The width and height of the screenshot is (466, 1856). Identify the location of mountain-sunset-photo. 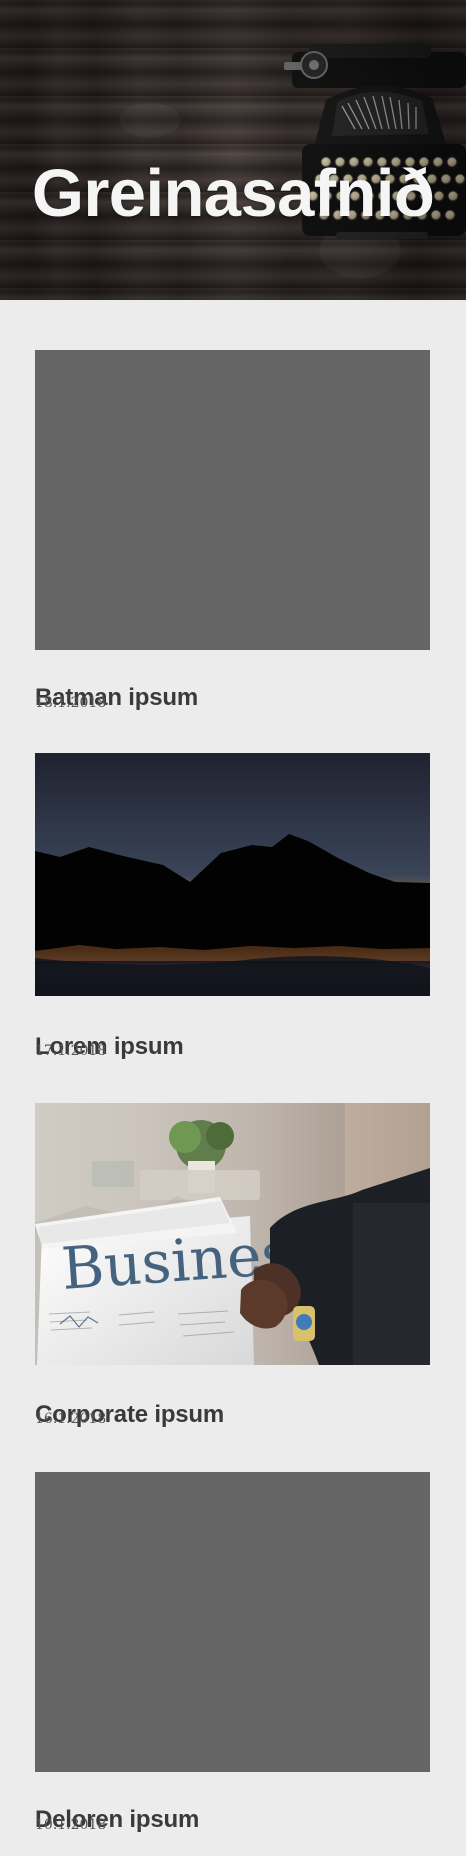
(232, 874).